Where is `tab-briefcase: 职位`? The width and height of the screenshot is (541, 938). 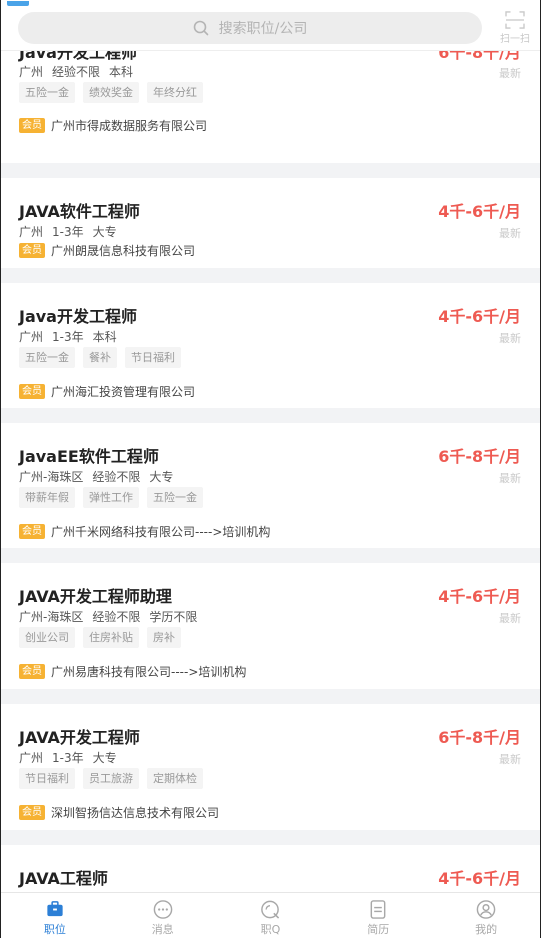
tab-briefcase: 职位 is located at coordinates (55, 915).